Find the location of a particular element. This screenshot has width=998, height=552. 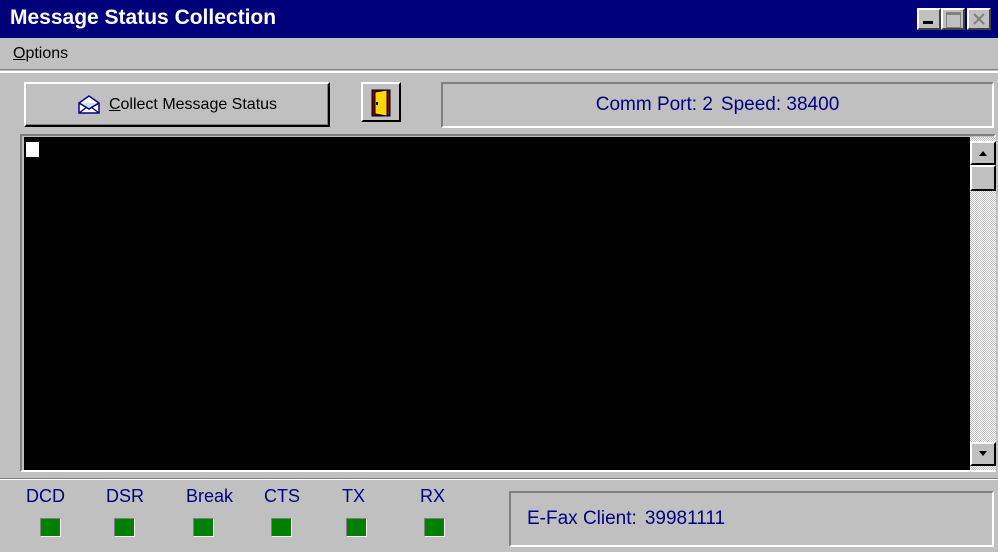

comm-port-label: Comm Port: 2 is located at coordinates (654, 104).